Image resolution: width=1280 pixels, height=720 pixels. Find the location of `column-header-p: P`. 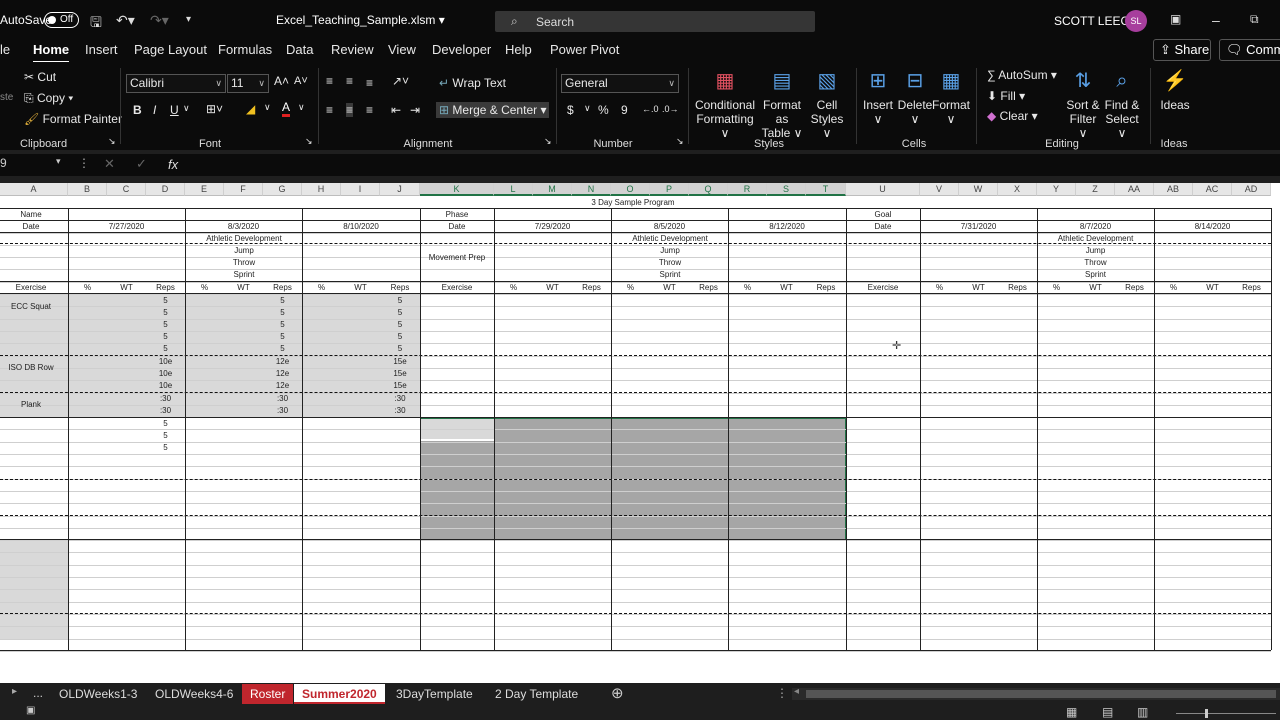

column-header-p: P is located at coordinates (669, 189).